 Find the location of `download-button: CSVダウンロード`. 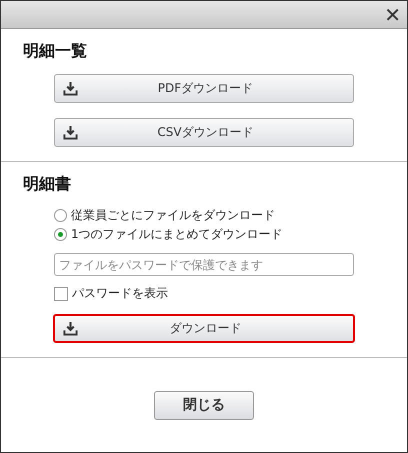

download-button: CSVダウンロード is located at coordinates (204, 132).